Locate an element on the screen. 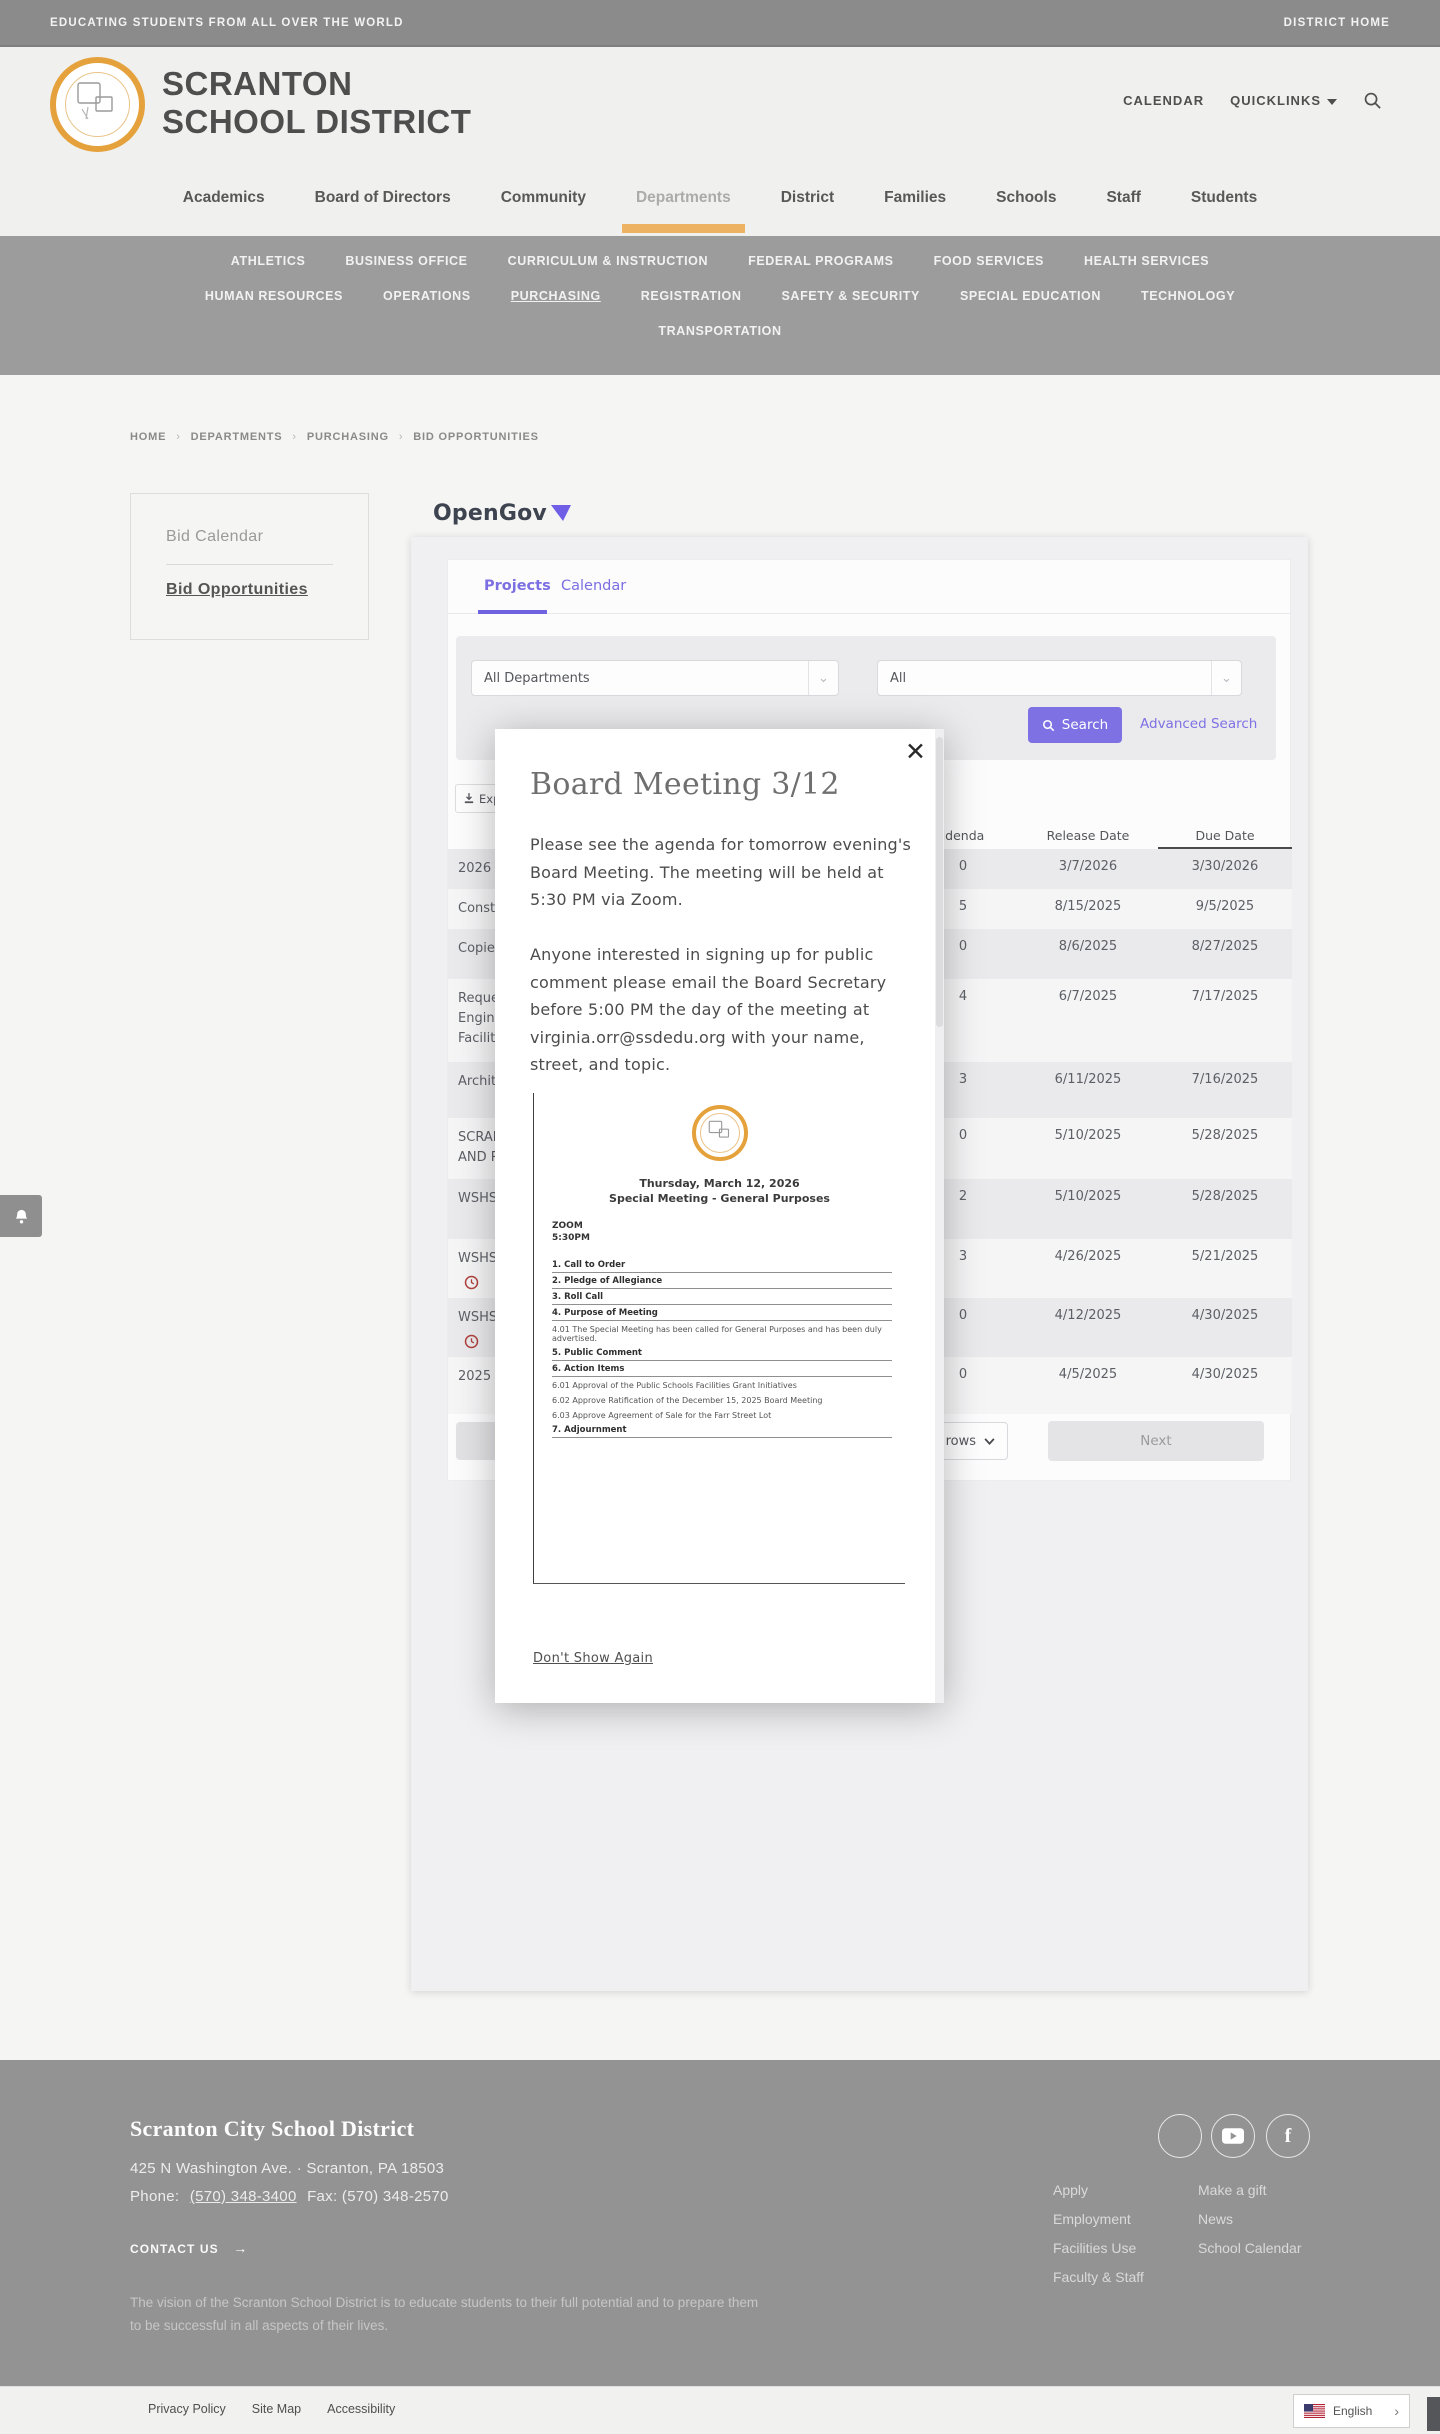 This screenshot has width=1440, height=2434. footer-link-apply: Apply is located at coordinates (1070, 2190).